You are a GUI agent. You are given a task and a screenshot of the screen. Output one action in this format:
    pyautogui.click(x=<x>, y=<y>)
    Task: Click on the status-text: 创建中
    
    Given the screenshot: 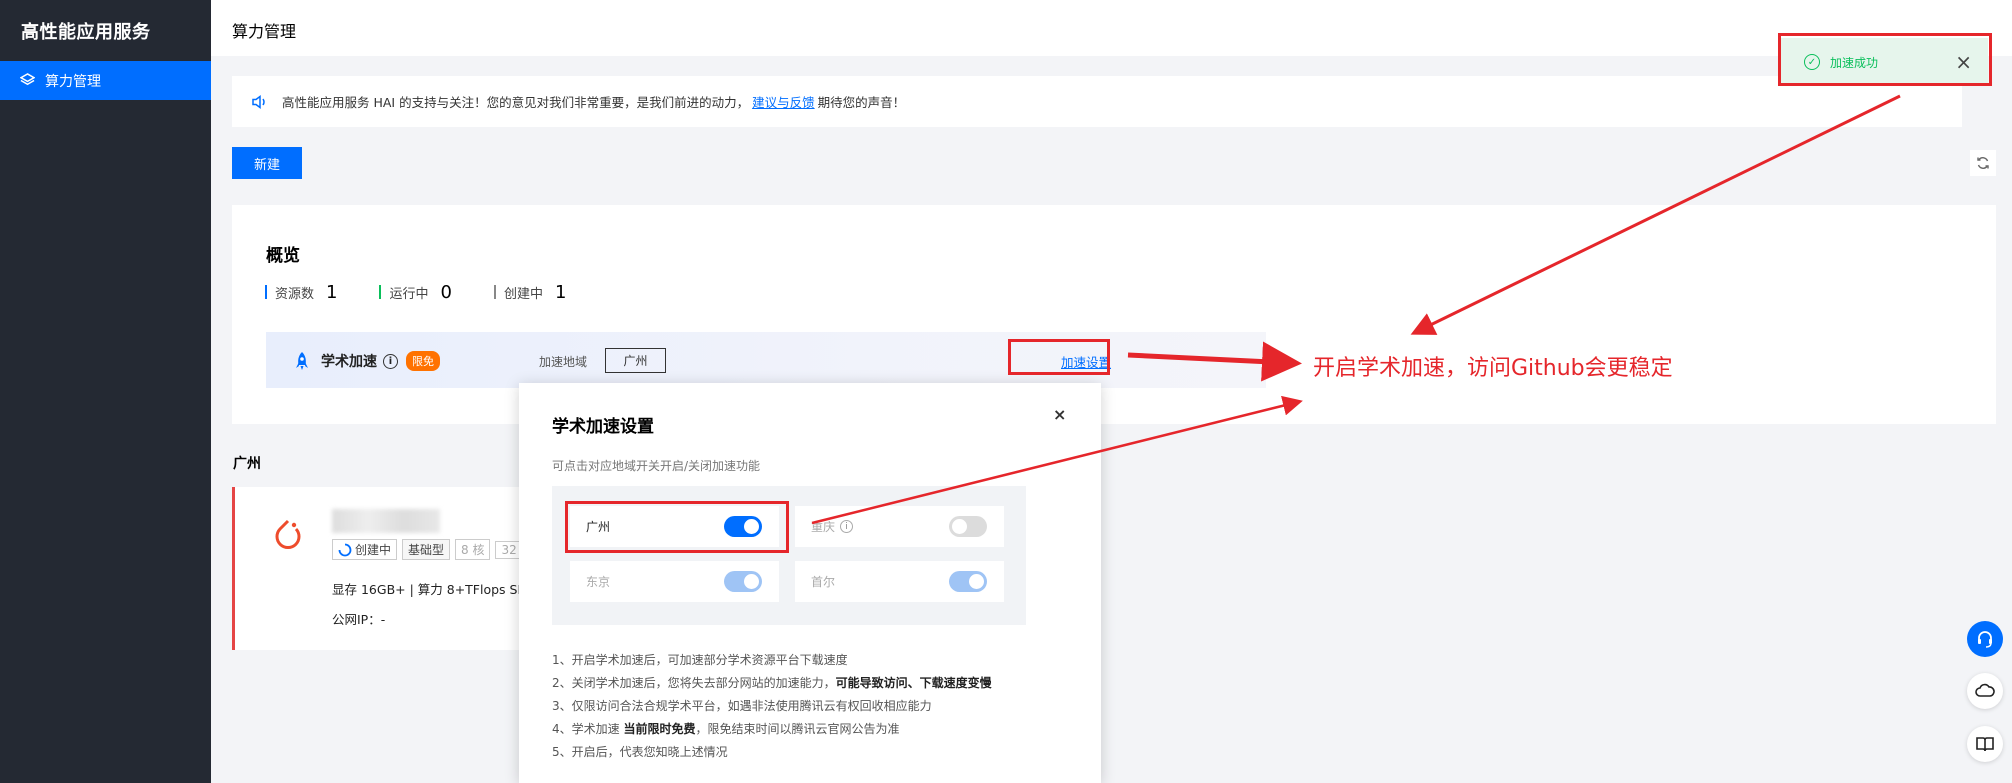 What is the action you would take?
    pyautogui.click(x=373, y=550)
    